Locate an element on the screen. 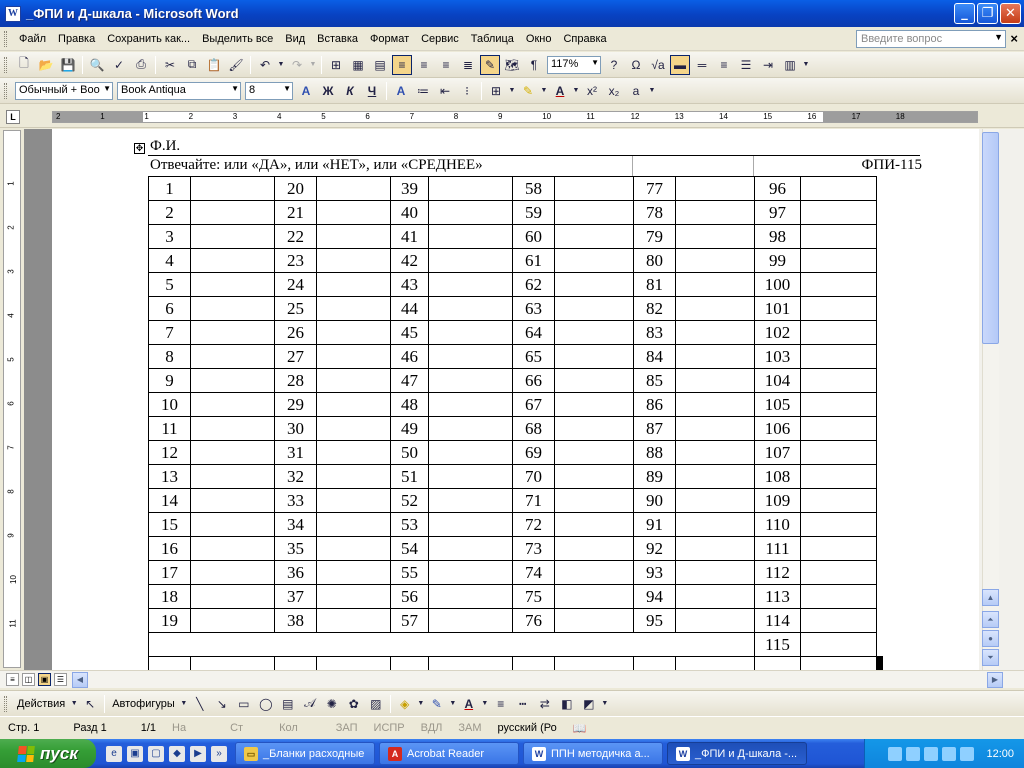 The image size is (1024, 768). new-document-icon: 🗋 is located at coordinates (24, 65).